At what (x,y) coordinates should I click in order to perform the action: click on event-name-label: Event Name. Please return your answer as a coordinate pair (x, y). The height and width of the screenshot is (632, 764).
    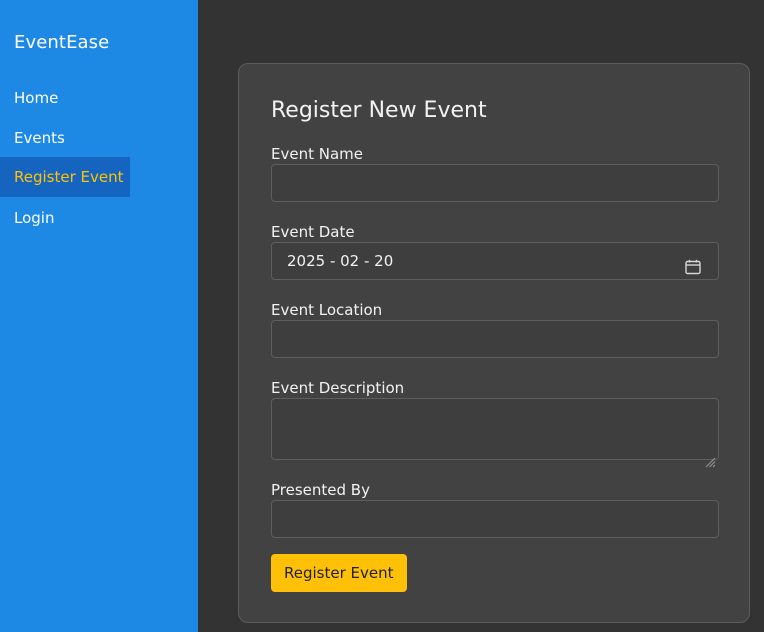
    Looking at the image, I should click on (317, 154).